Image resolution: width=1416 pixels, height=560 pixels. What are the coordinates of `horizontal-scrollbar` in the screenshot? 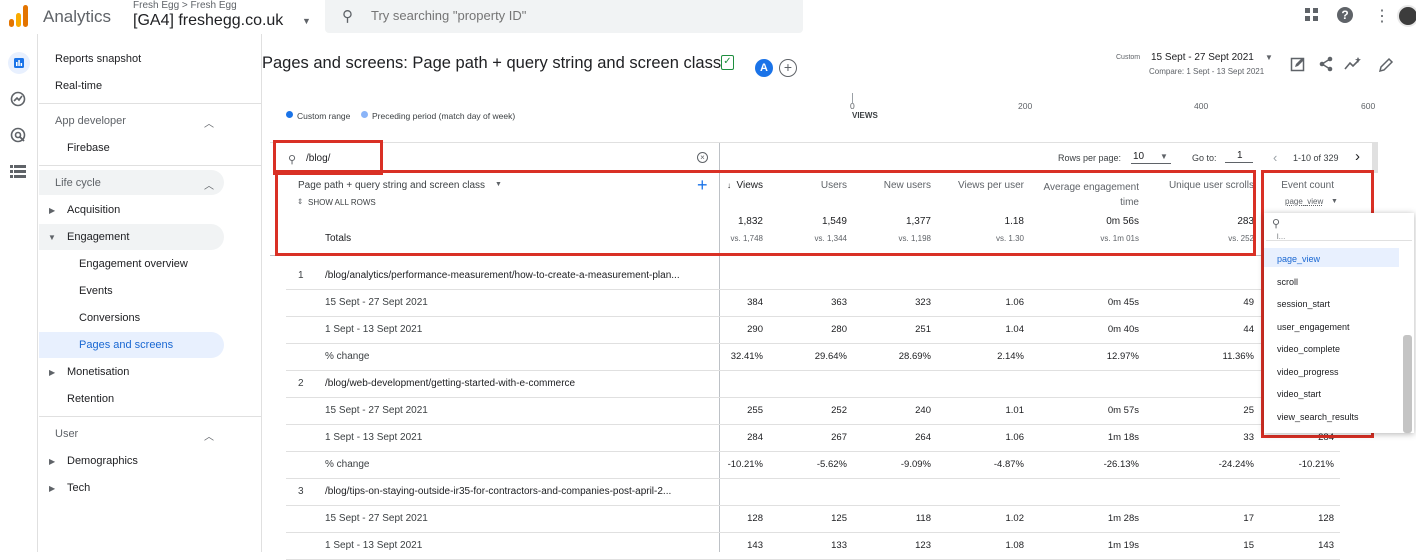 It's located at (1375, 158).